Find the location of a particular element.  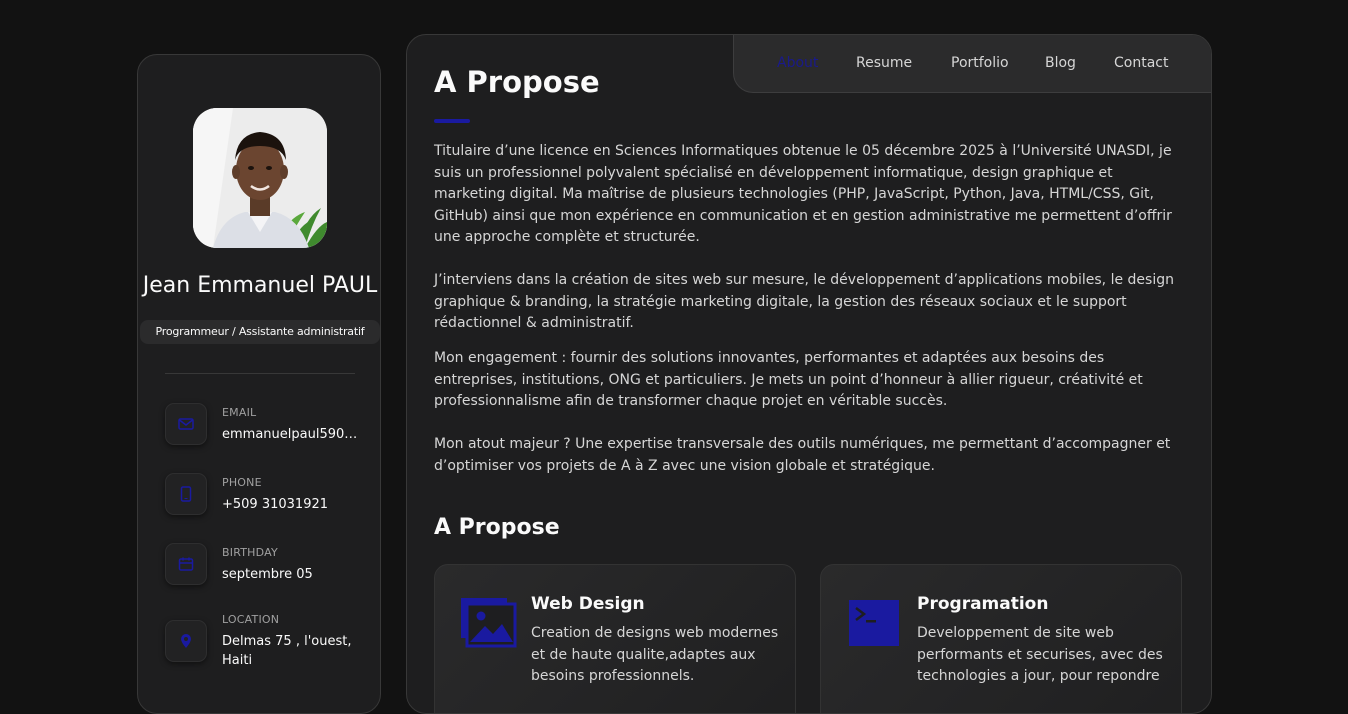

phone-link: +509 31031921 is located at coordinates (292, 504).